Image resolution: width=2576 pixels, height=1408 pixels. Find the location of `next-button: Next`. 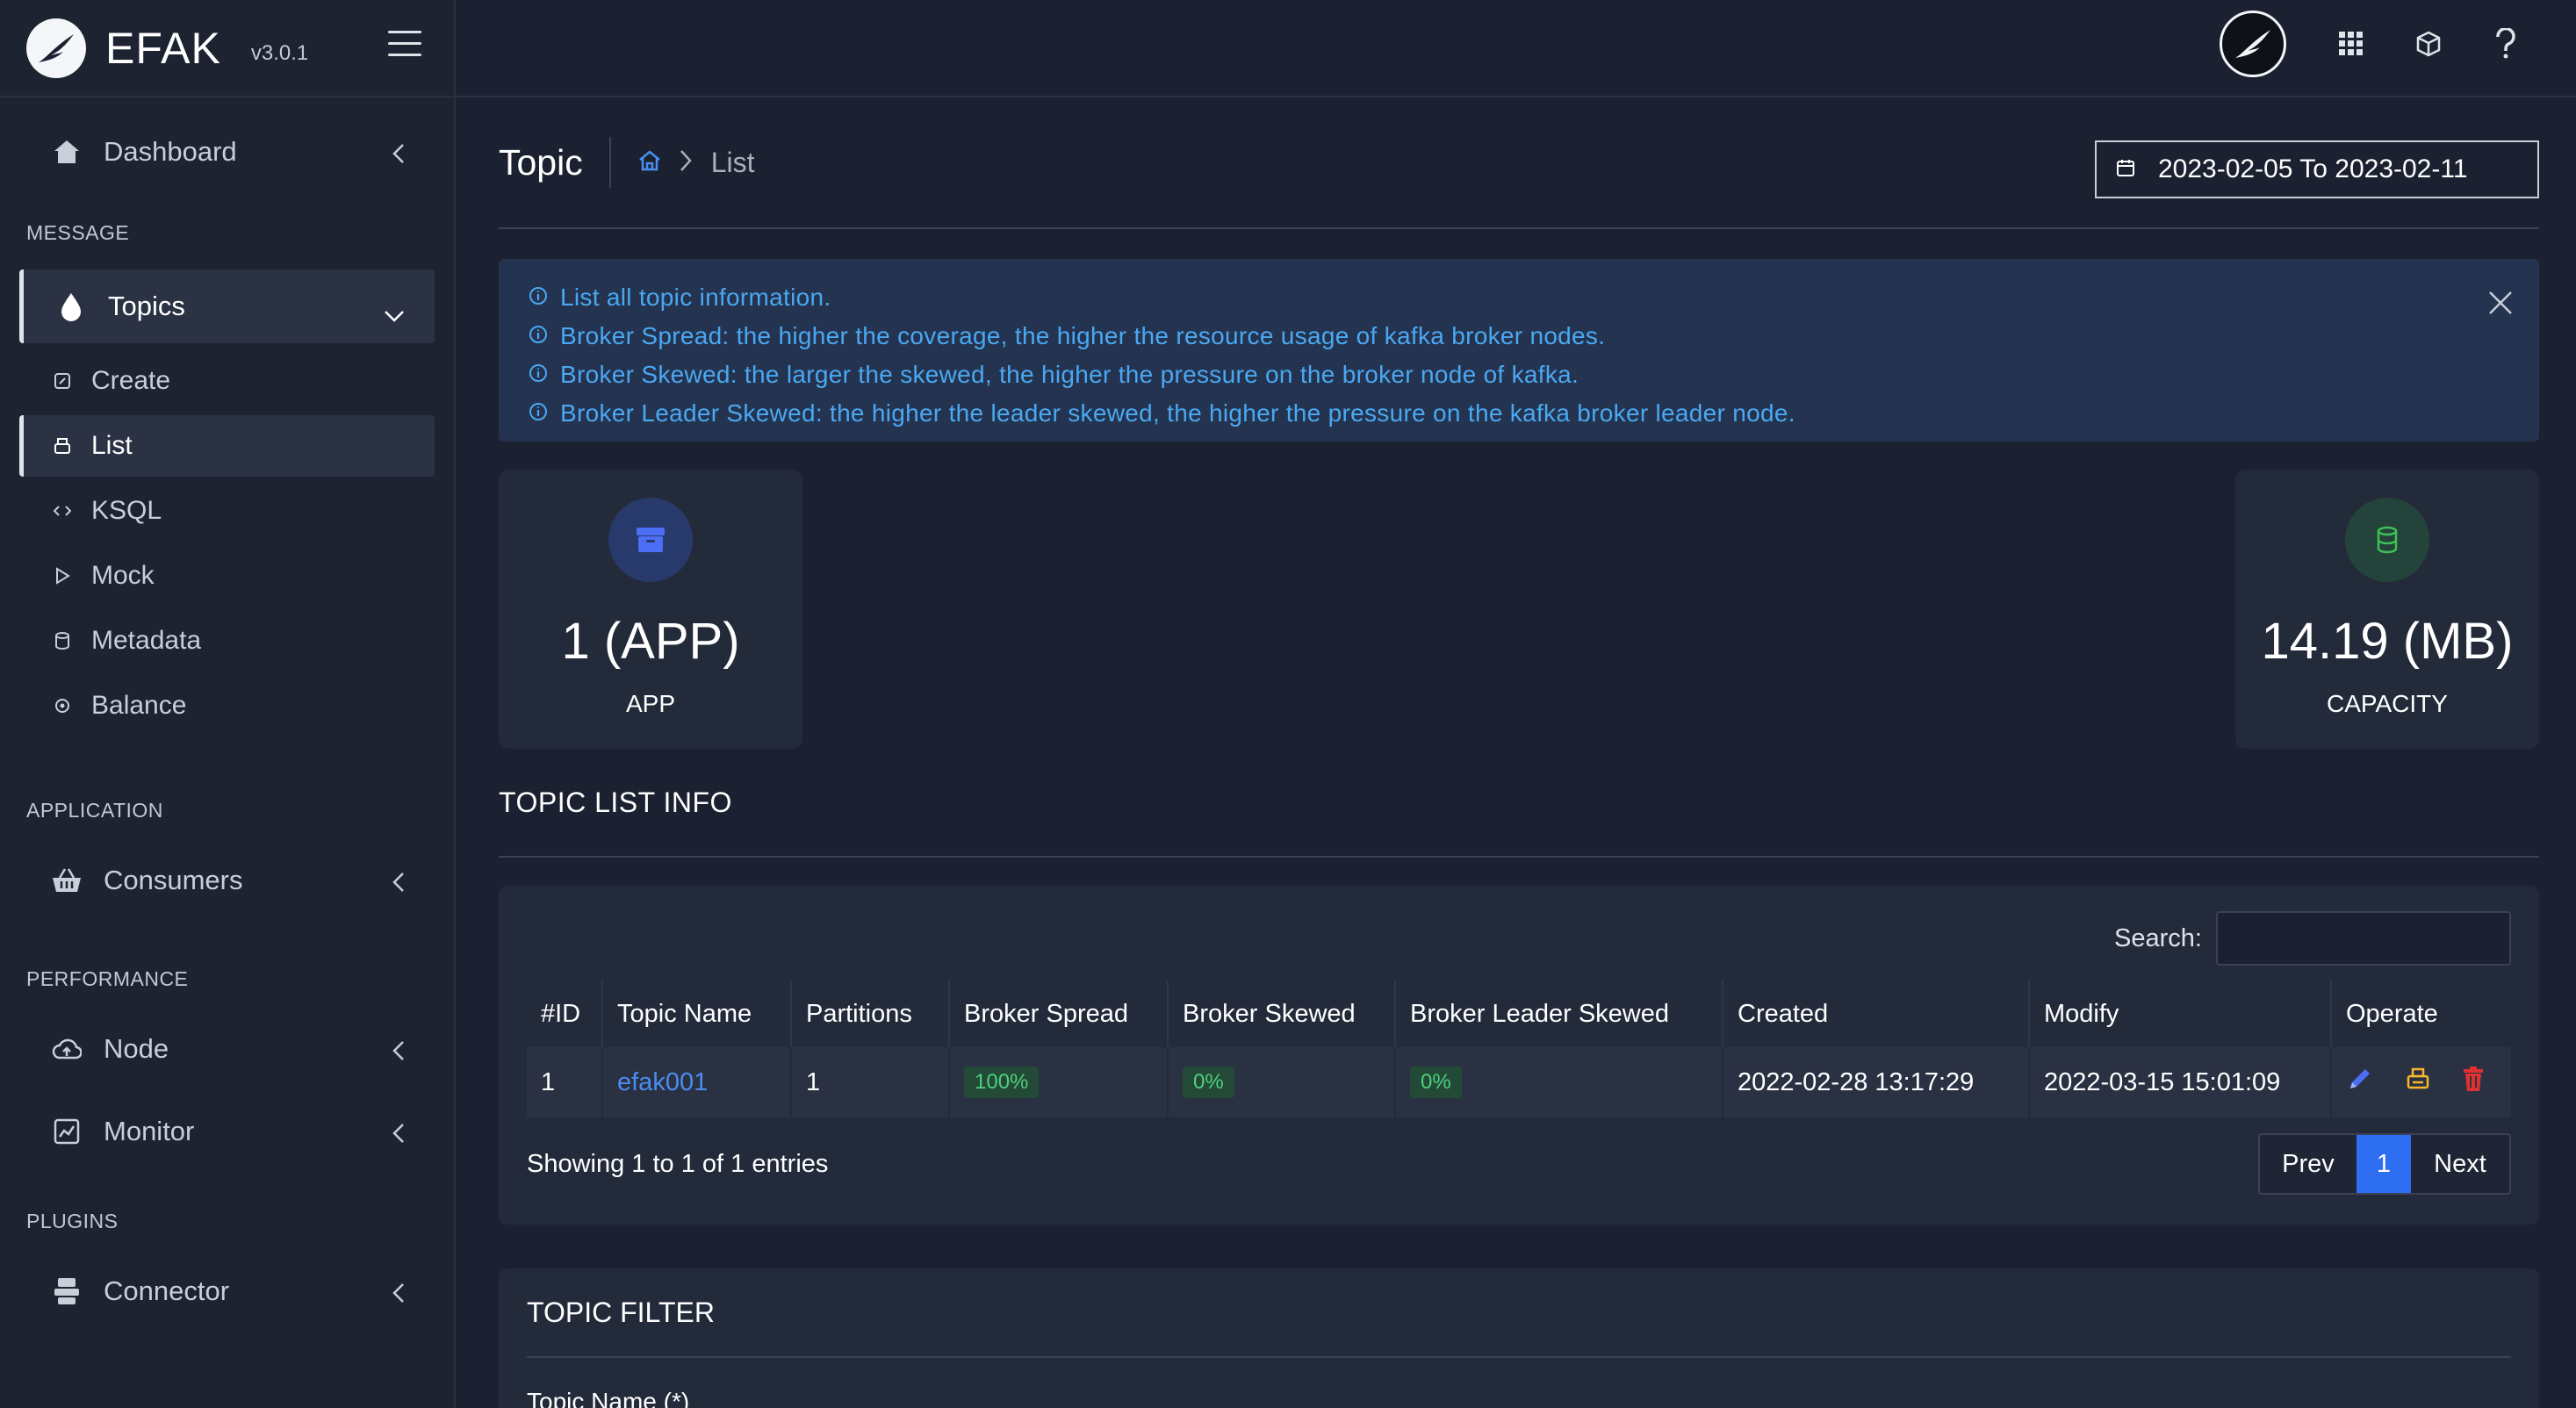

next-button: Next is located at coordinates (2460, 1164).